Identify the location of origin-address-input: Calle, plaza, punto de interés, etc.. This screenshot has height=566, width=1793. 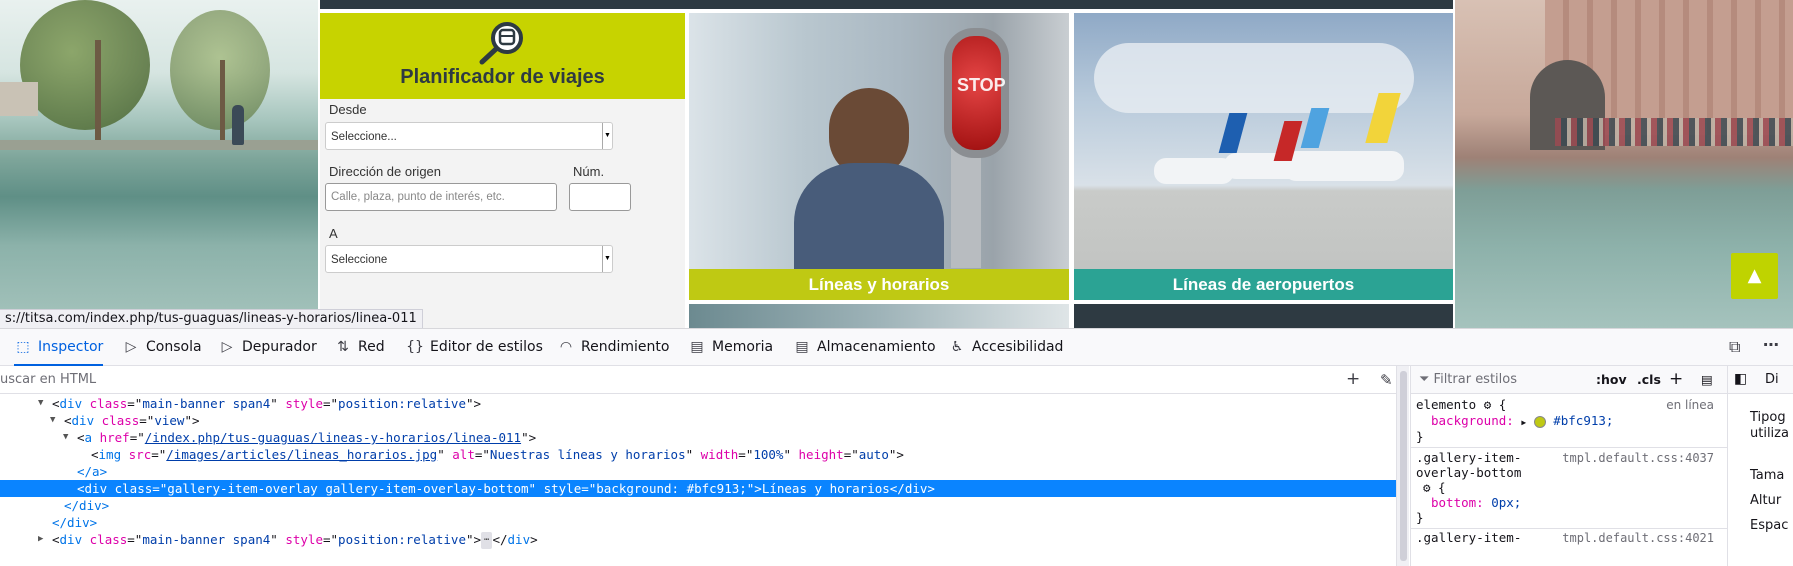
(441, 197).